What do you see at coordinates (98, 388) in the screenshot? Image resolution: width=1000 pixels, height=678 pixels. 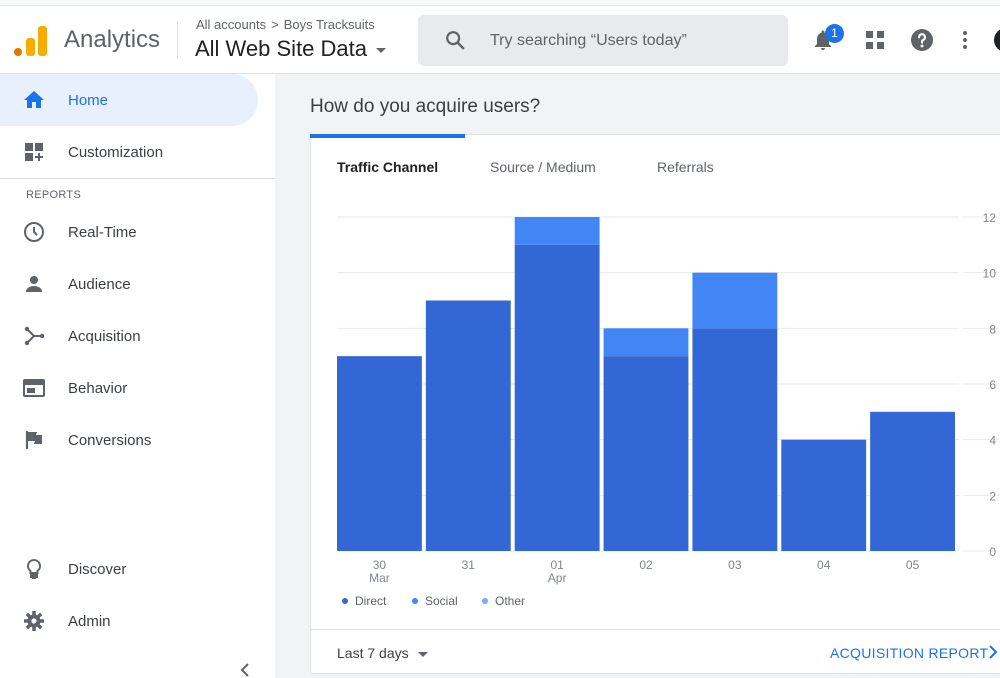 I see `sidebar-item-label: Behavior` at bounding box center [98, 388].